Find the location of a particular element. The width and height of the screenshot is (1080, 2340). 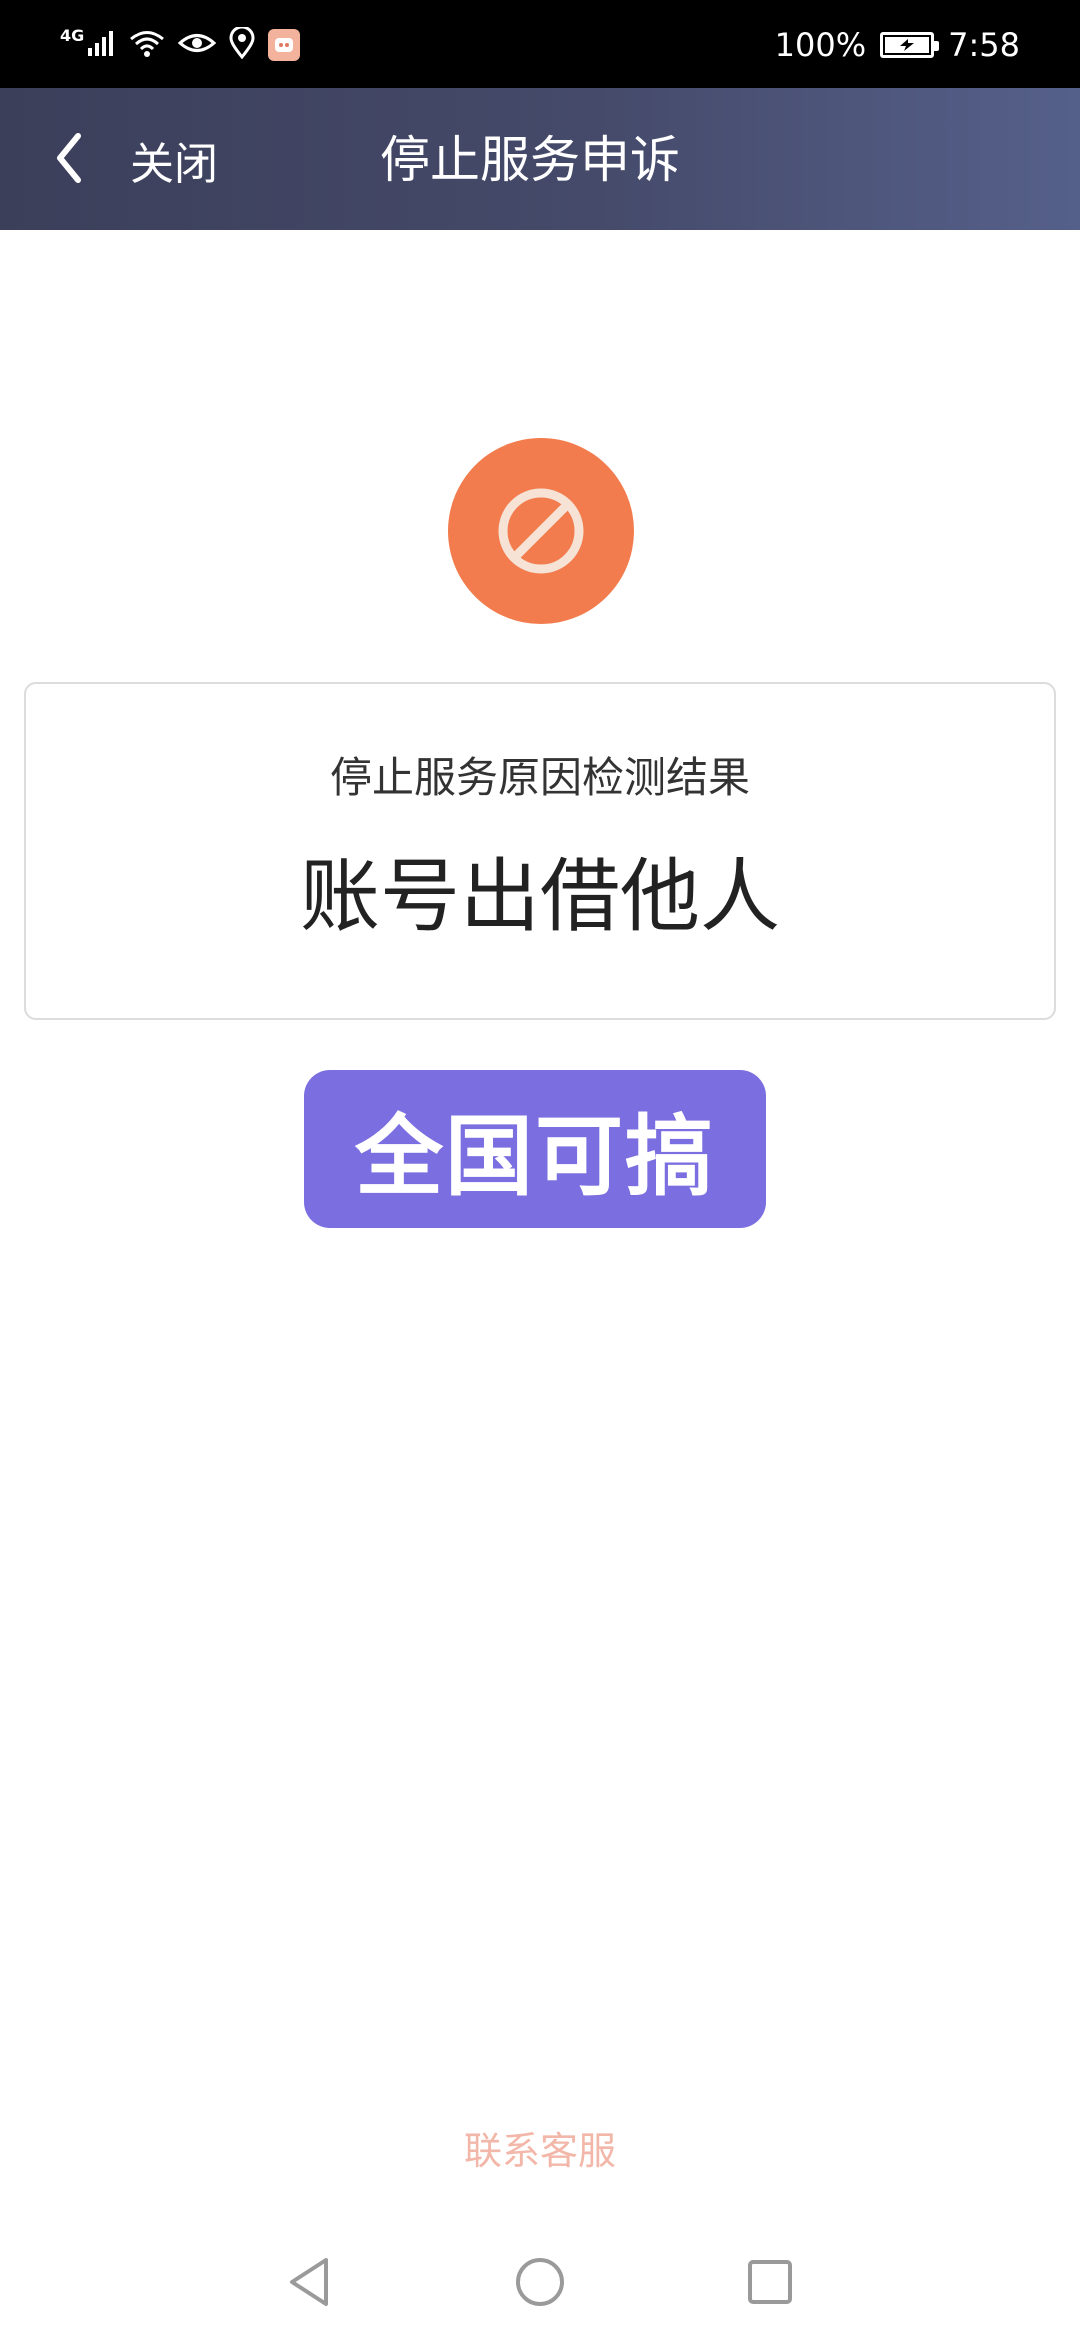

signal-icon is located at coordinates (101, 45).